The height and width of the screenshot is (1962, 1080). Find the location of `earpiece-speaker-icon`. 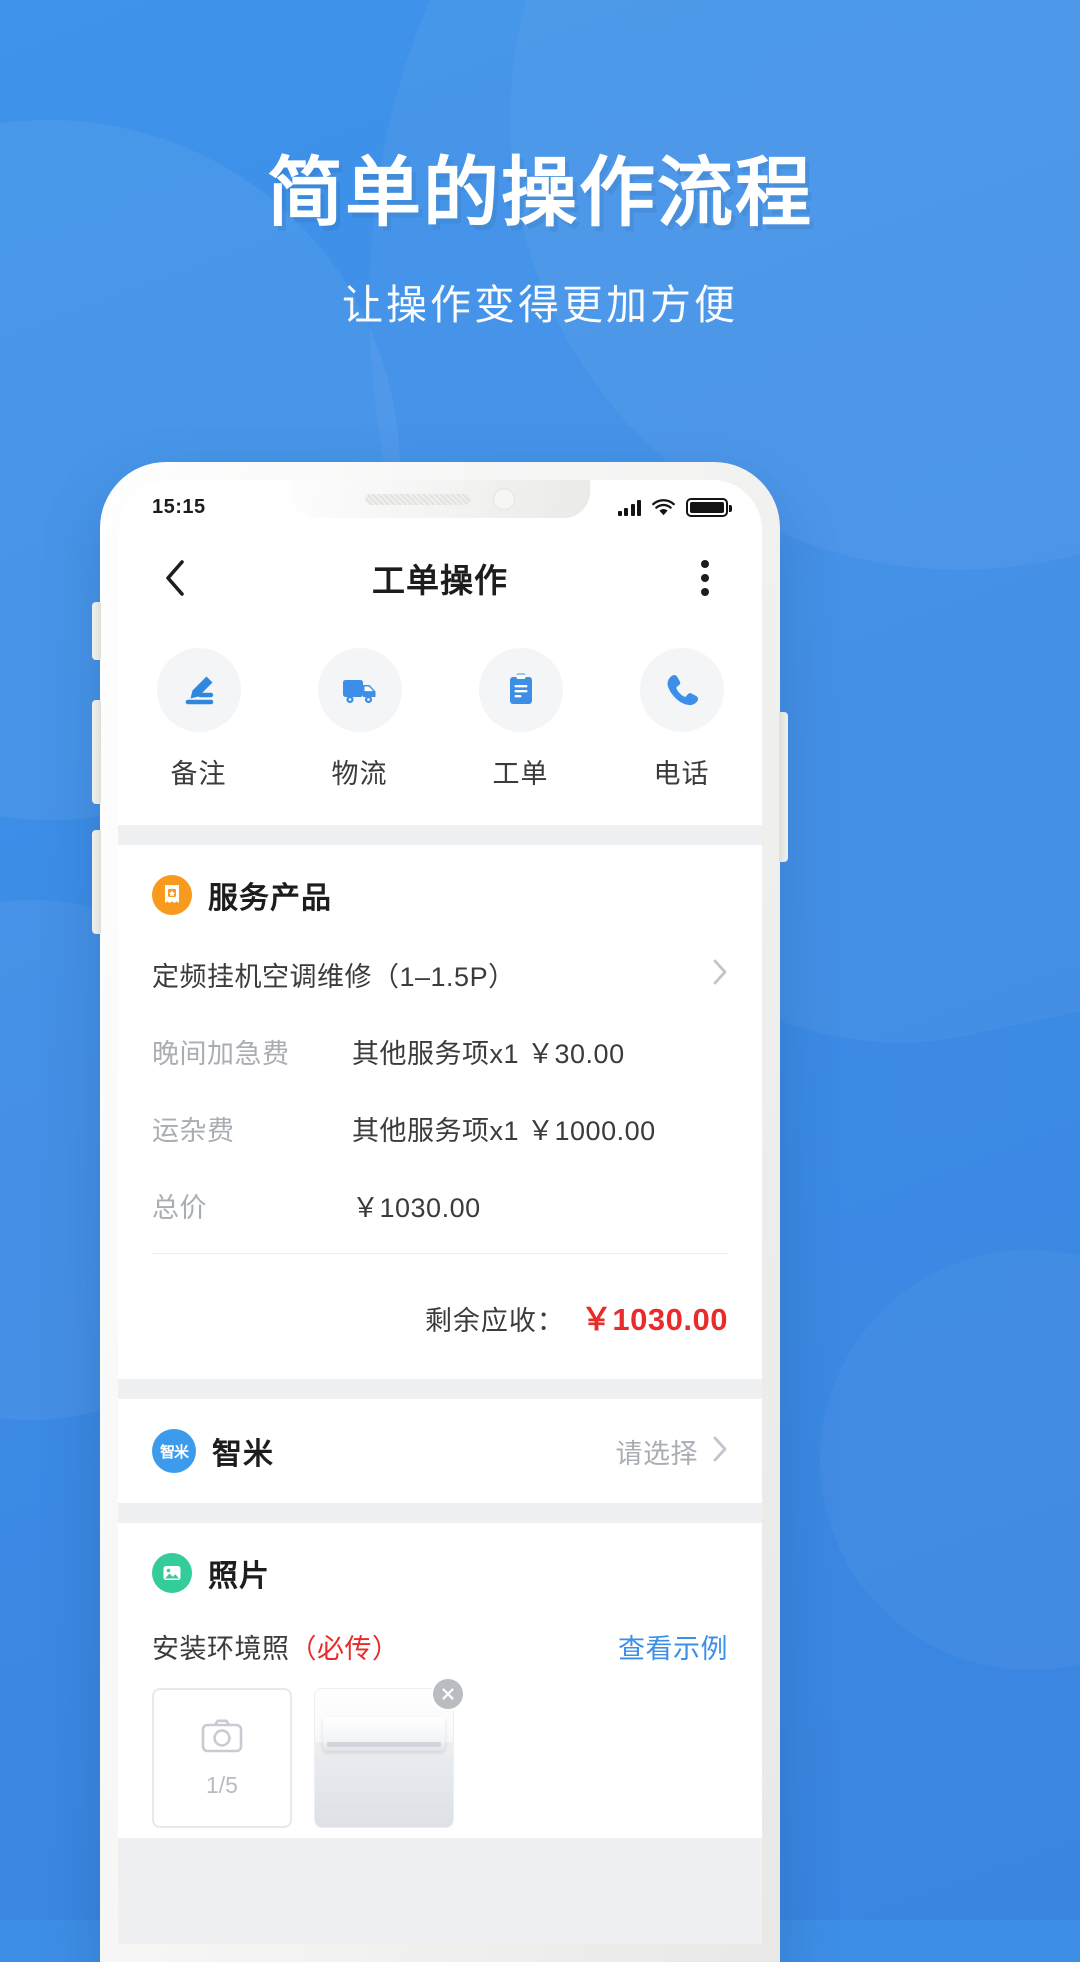

earpiece-speaker-icon is located at coordinates (418, 499).